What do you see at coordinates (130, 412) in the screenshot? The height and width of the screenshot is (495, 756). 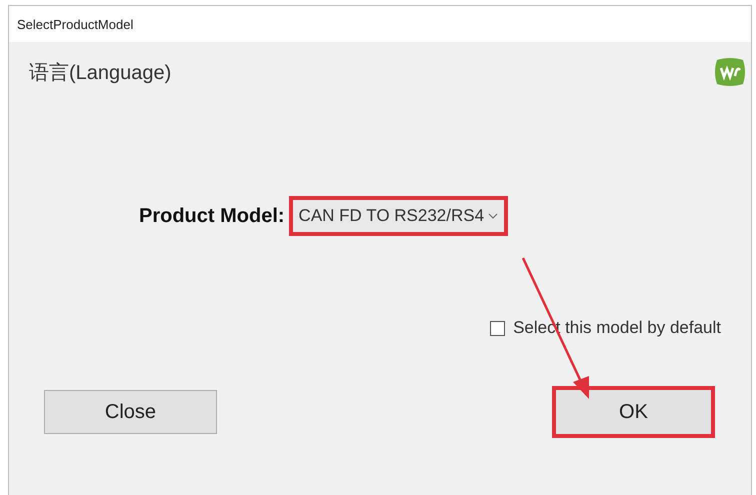 I see `close-button: Close` at bounding box center [130, 412].